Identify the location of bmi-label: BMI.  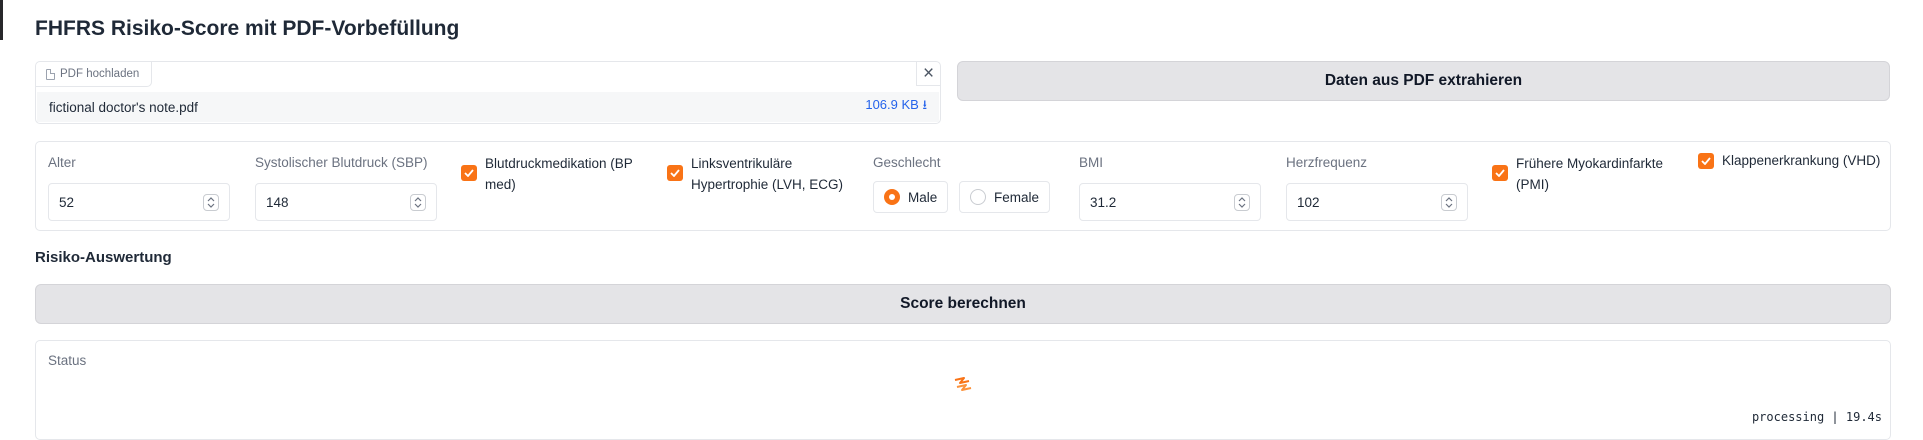
(1091, 162).